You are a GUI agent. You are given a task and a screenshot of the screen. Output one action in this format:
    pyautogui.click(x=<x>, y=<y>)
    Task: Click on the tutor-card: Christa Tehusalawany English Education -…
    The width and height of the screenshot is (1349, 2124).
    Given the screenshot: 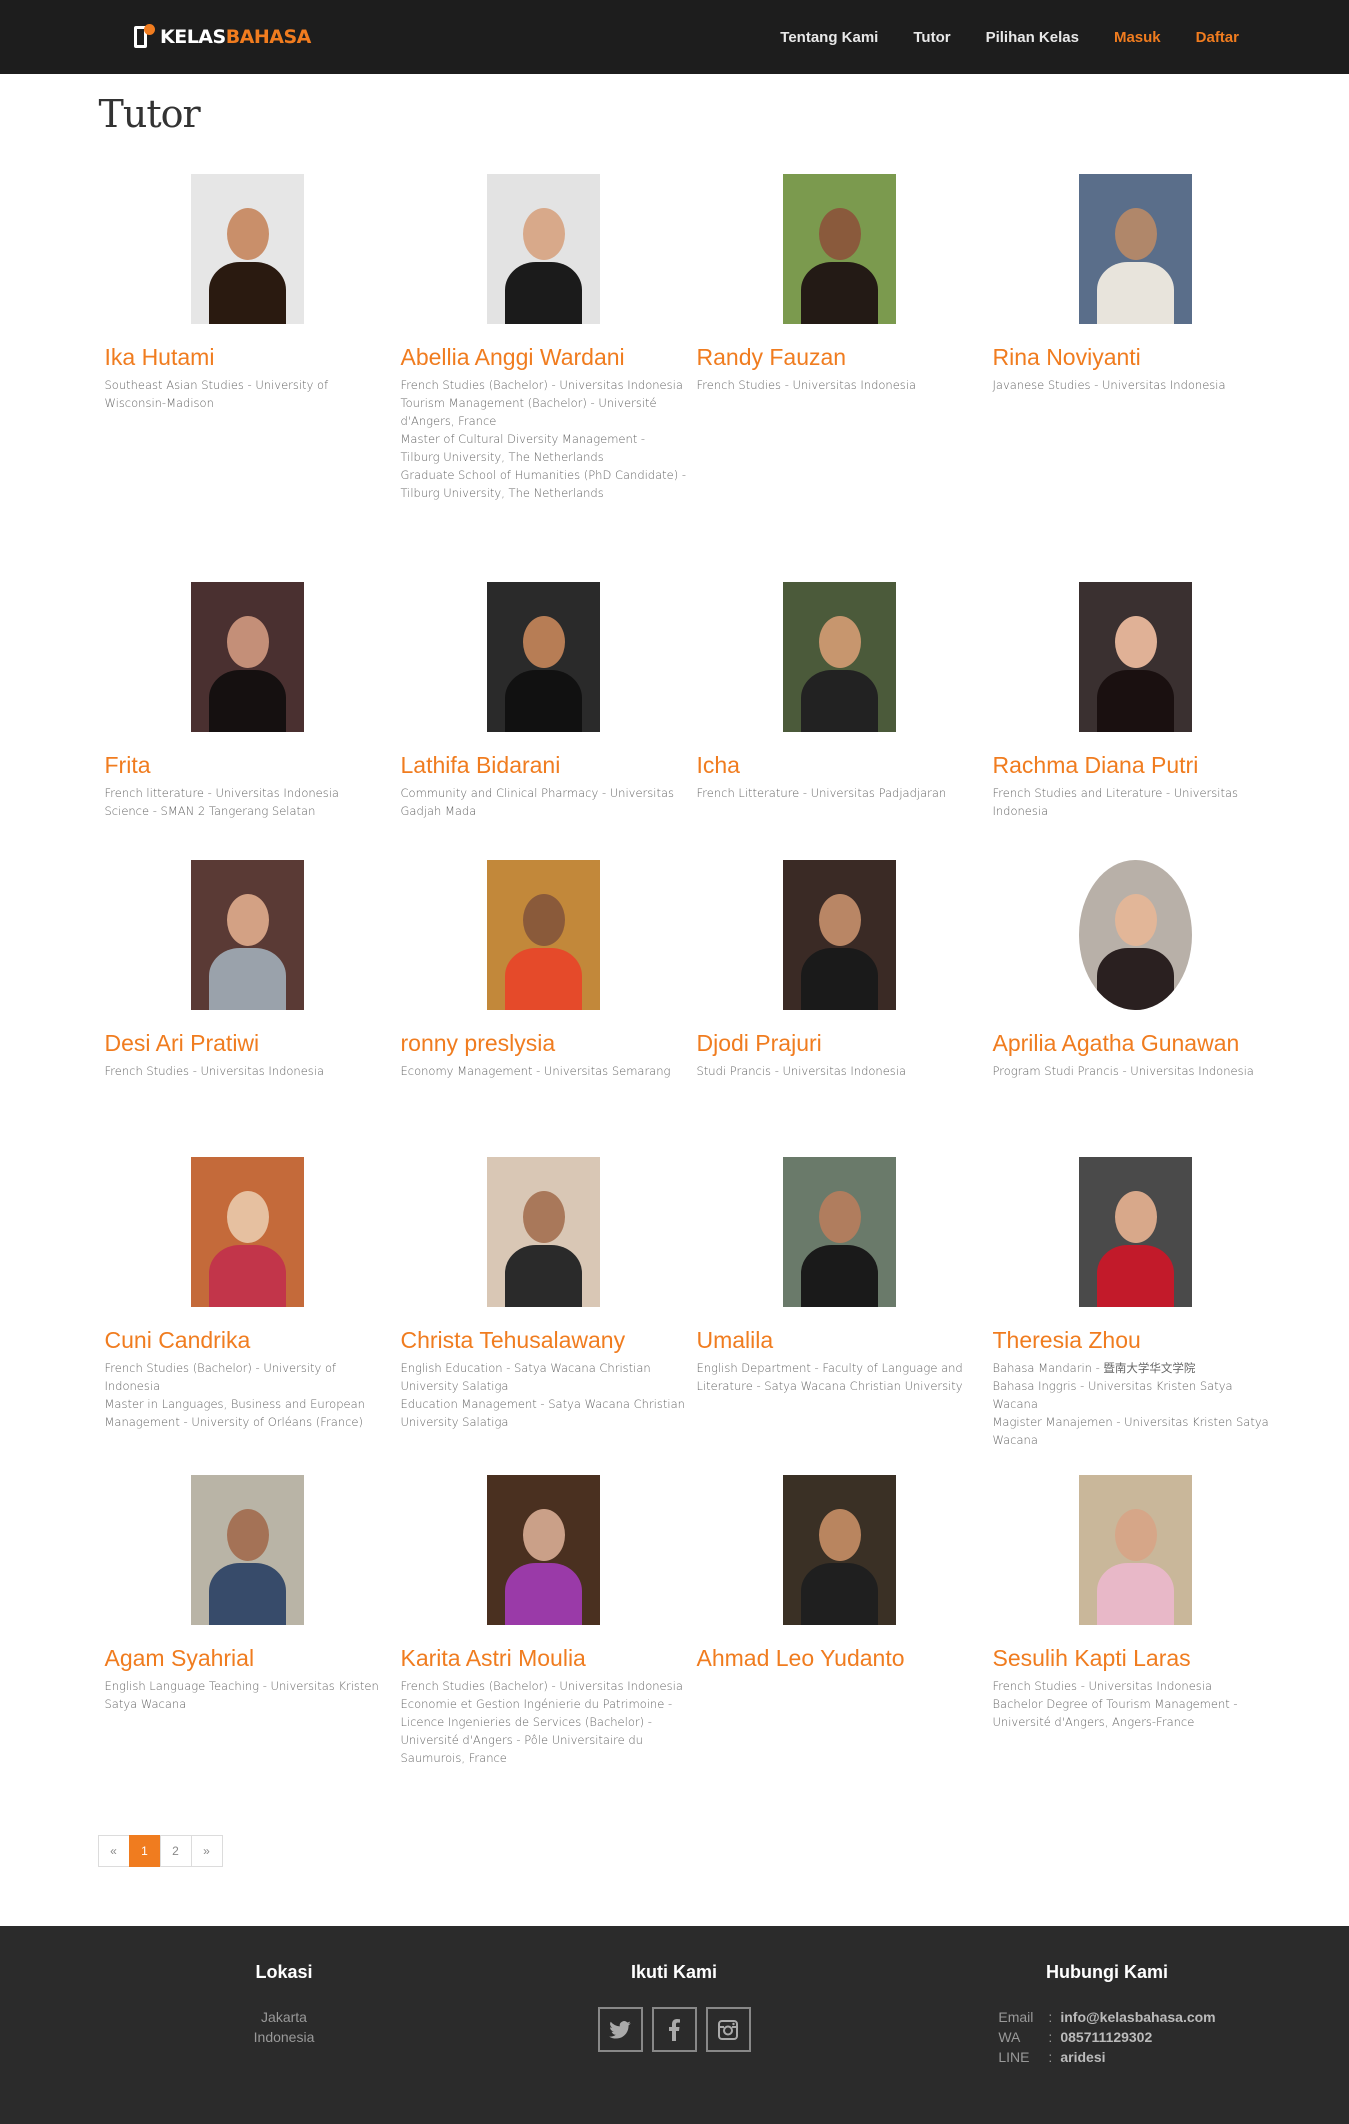 What is the action you would take?
    pyautogui.click(x=544, y=1316)
    